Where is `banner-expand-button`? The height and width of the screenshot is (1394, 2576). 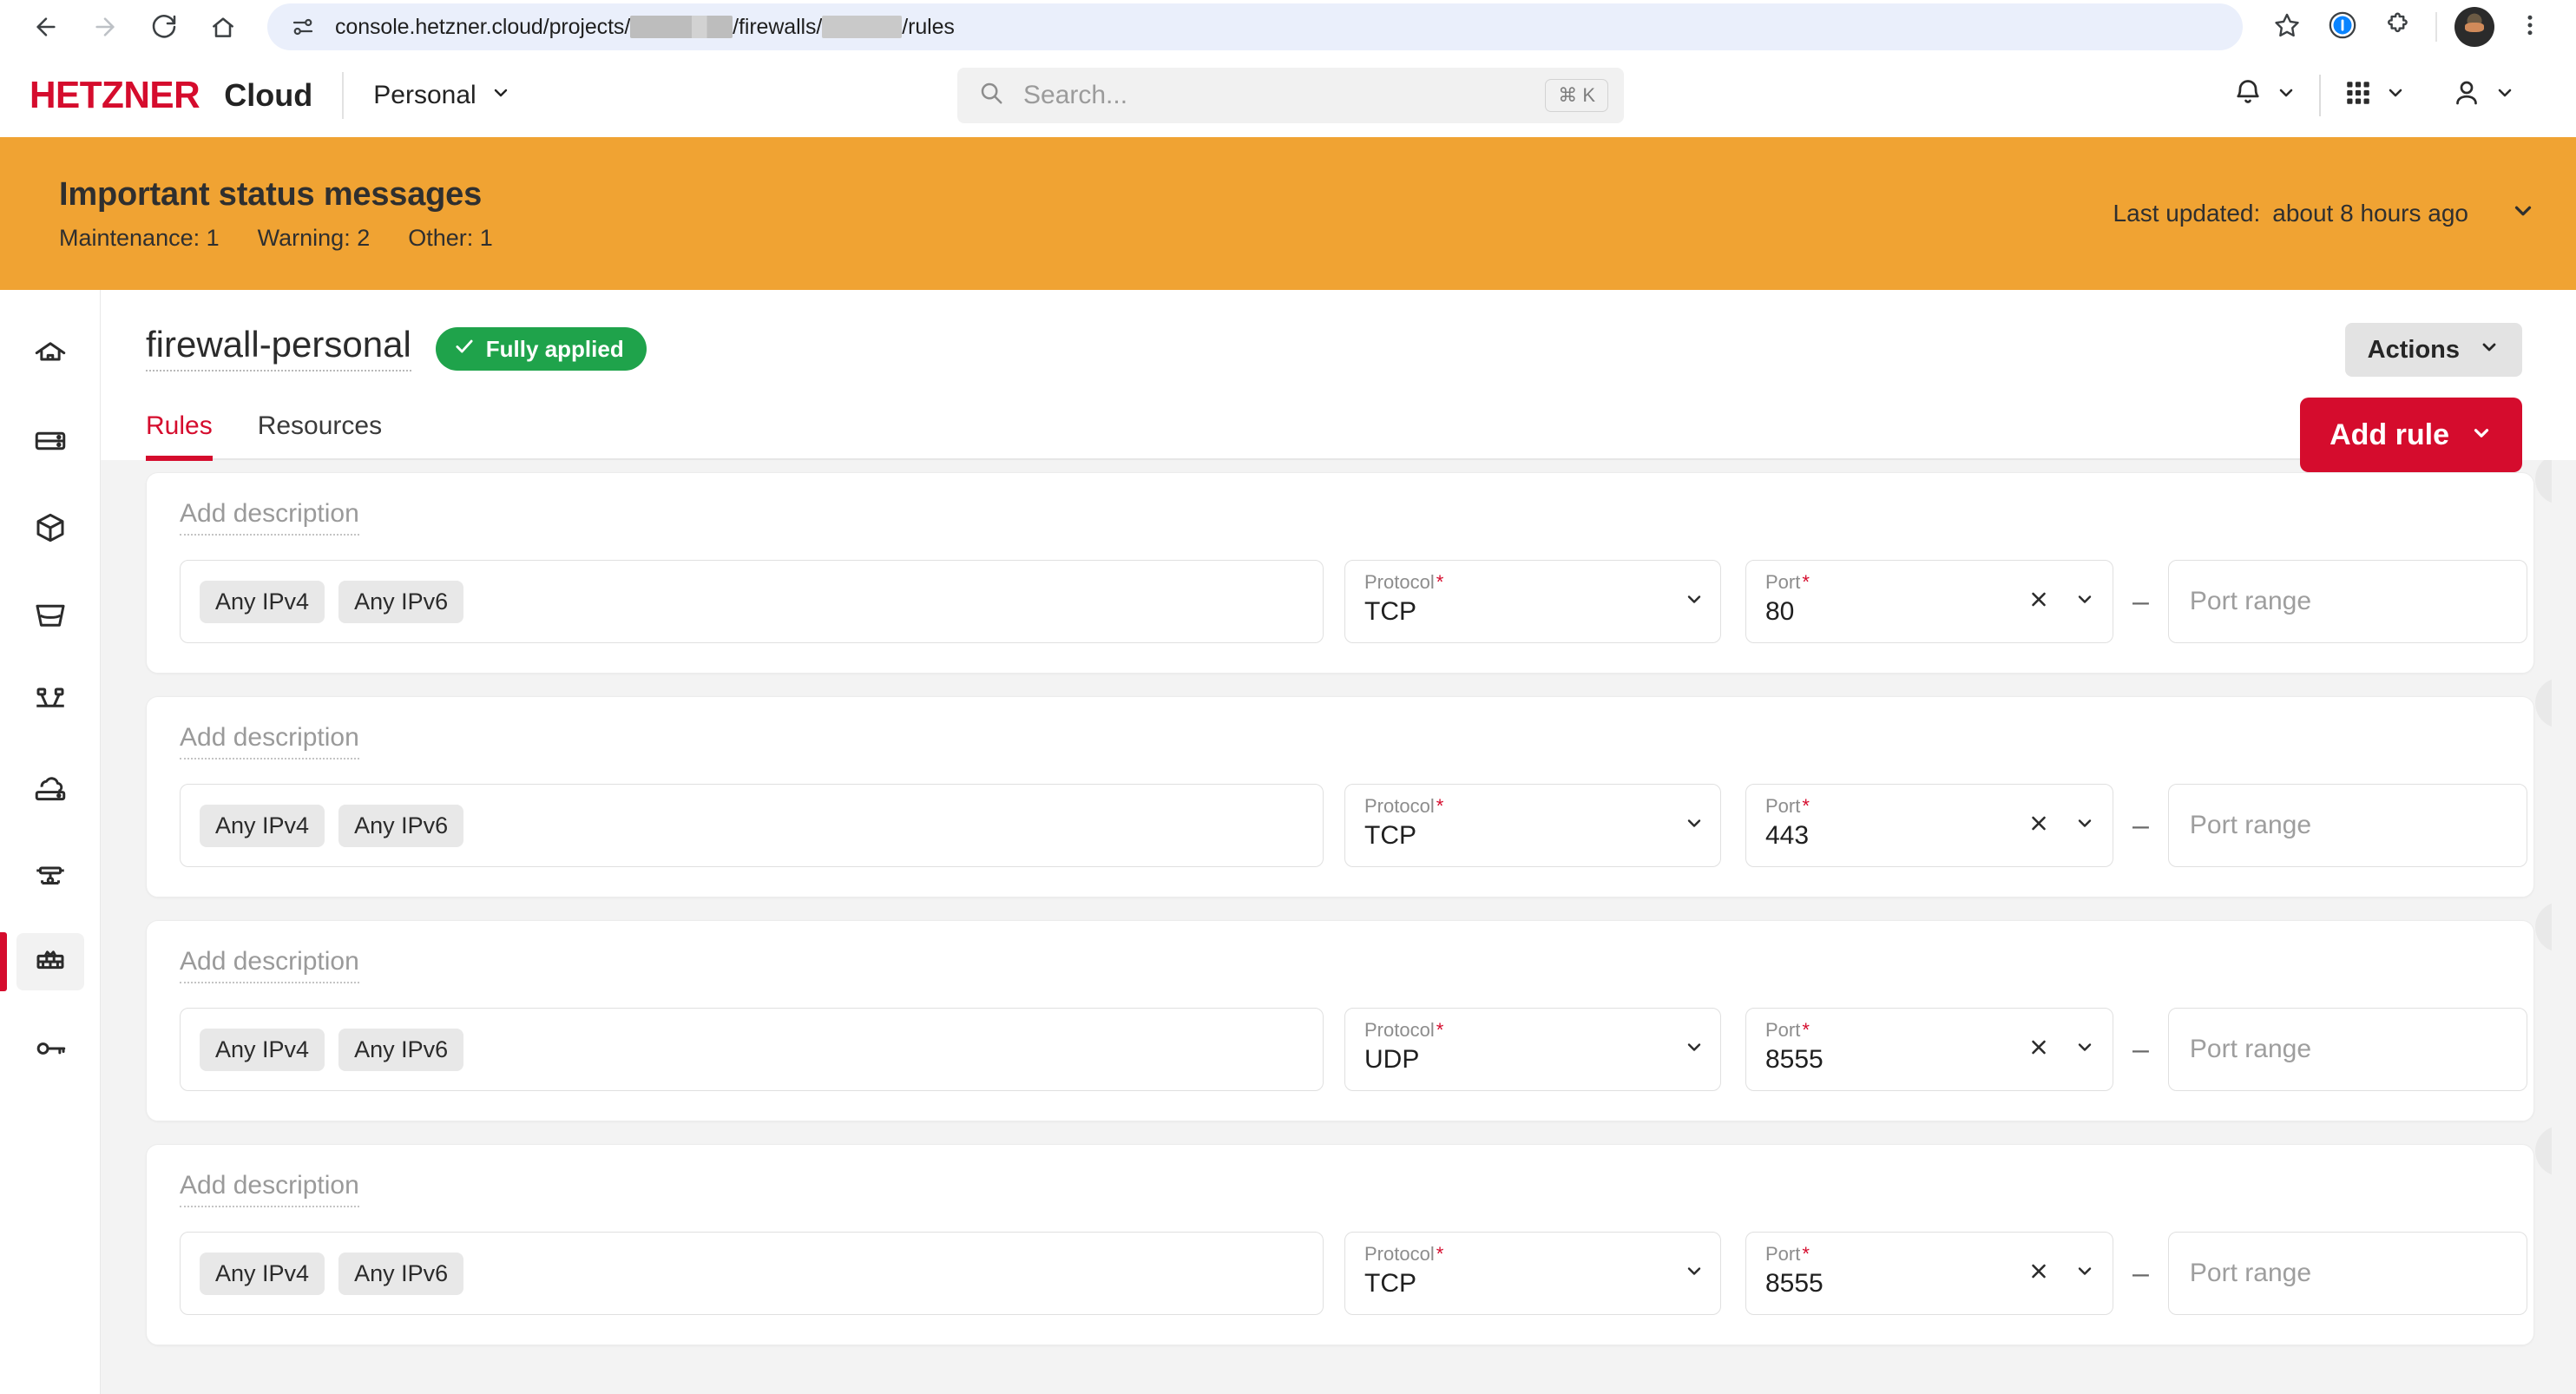 banner-expand-button is located at coordinates (2523, 214).